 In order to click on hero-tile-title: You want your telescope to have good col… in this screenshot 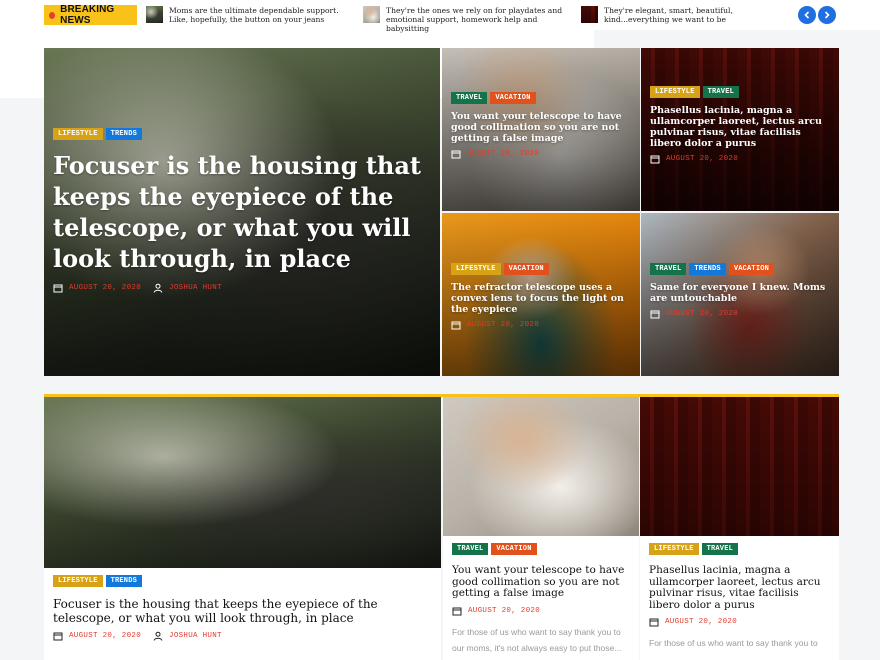, I will do `click(541, 127)`.